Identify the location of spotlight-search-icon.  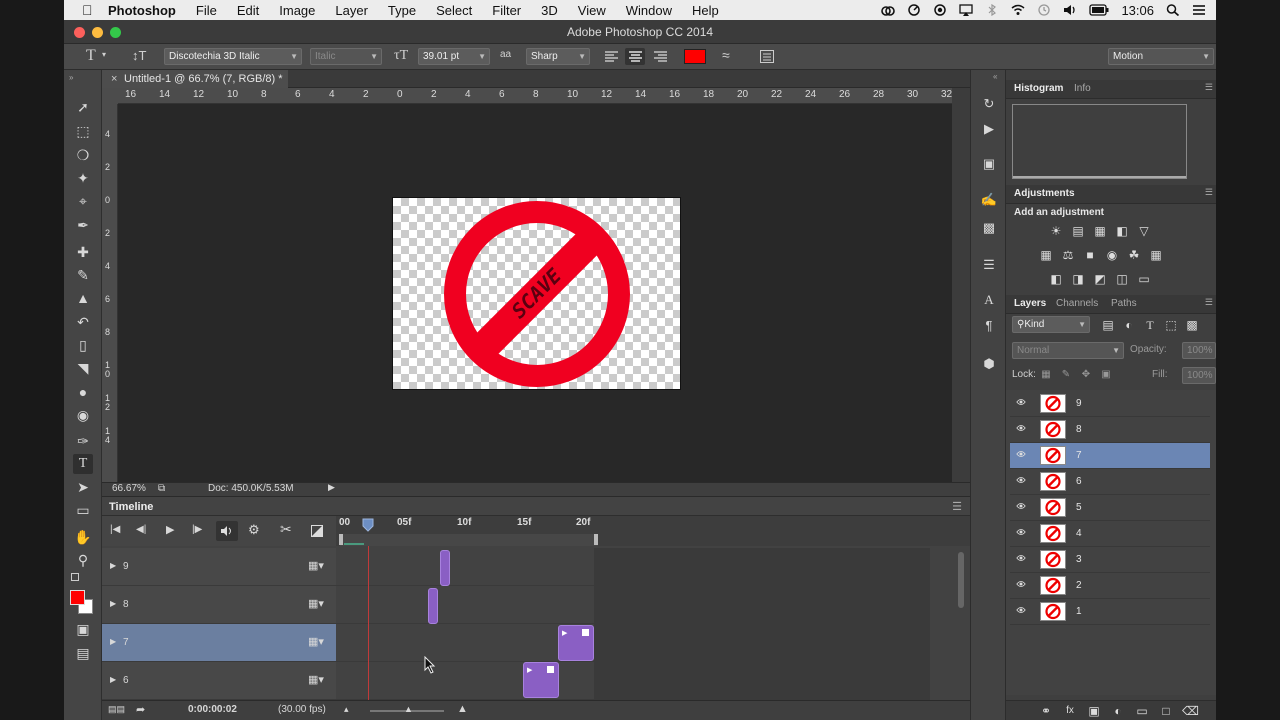
(1173, 10).